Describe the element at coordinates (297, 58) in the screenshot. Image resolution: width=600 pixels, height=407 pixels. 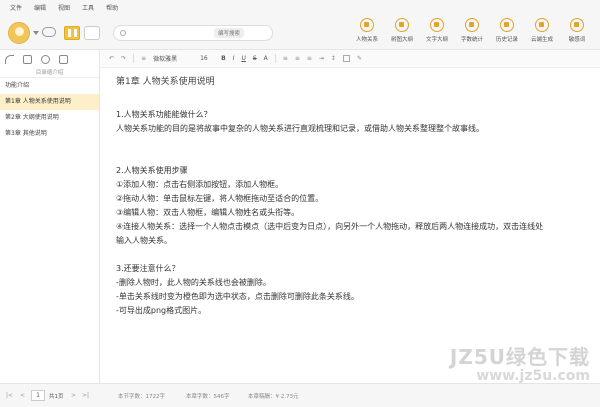
I see `align-center-icon: ≡` at that location.